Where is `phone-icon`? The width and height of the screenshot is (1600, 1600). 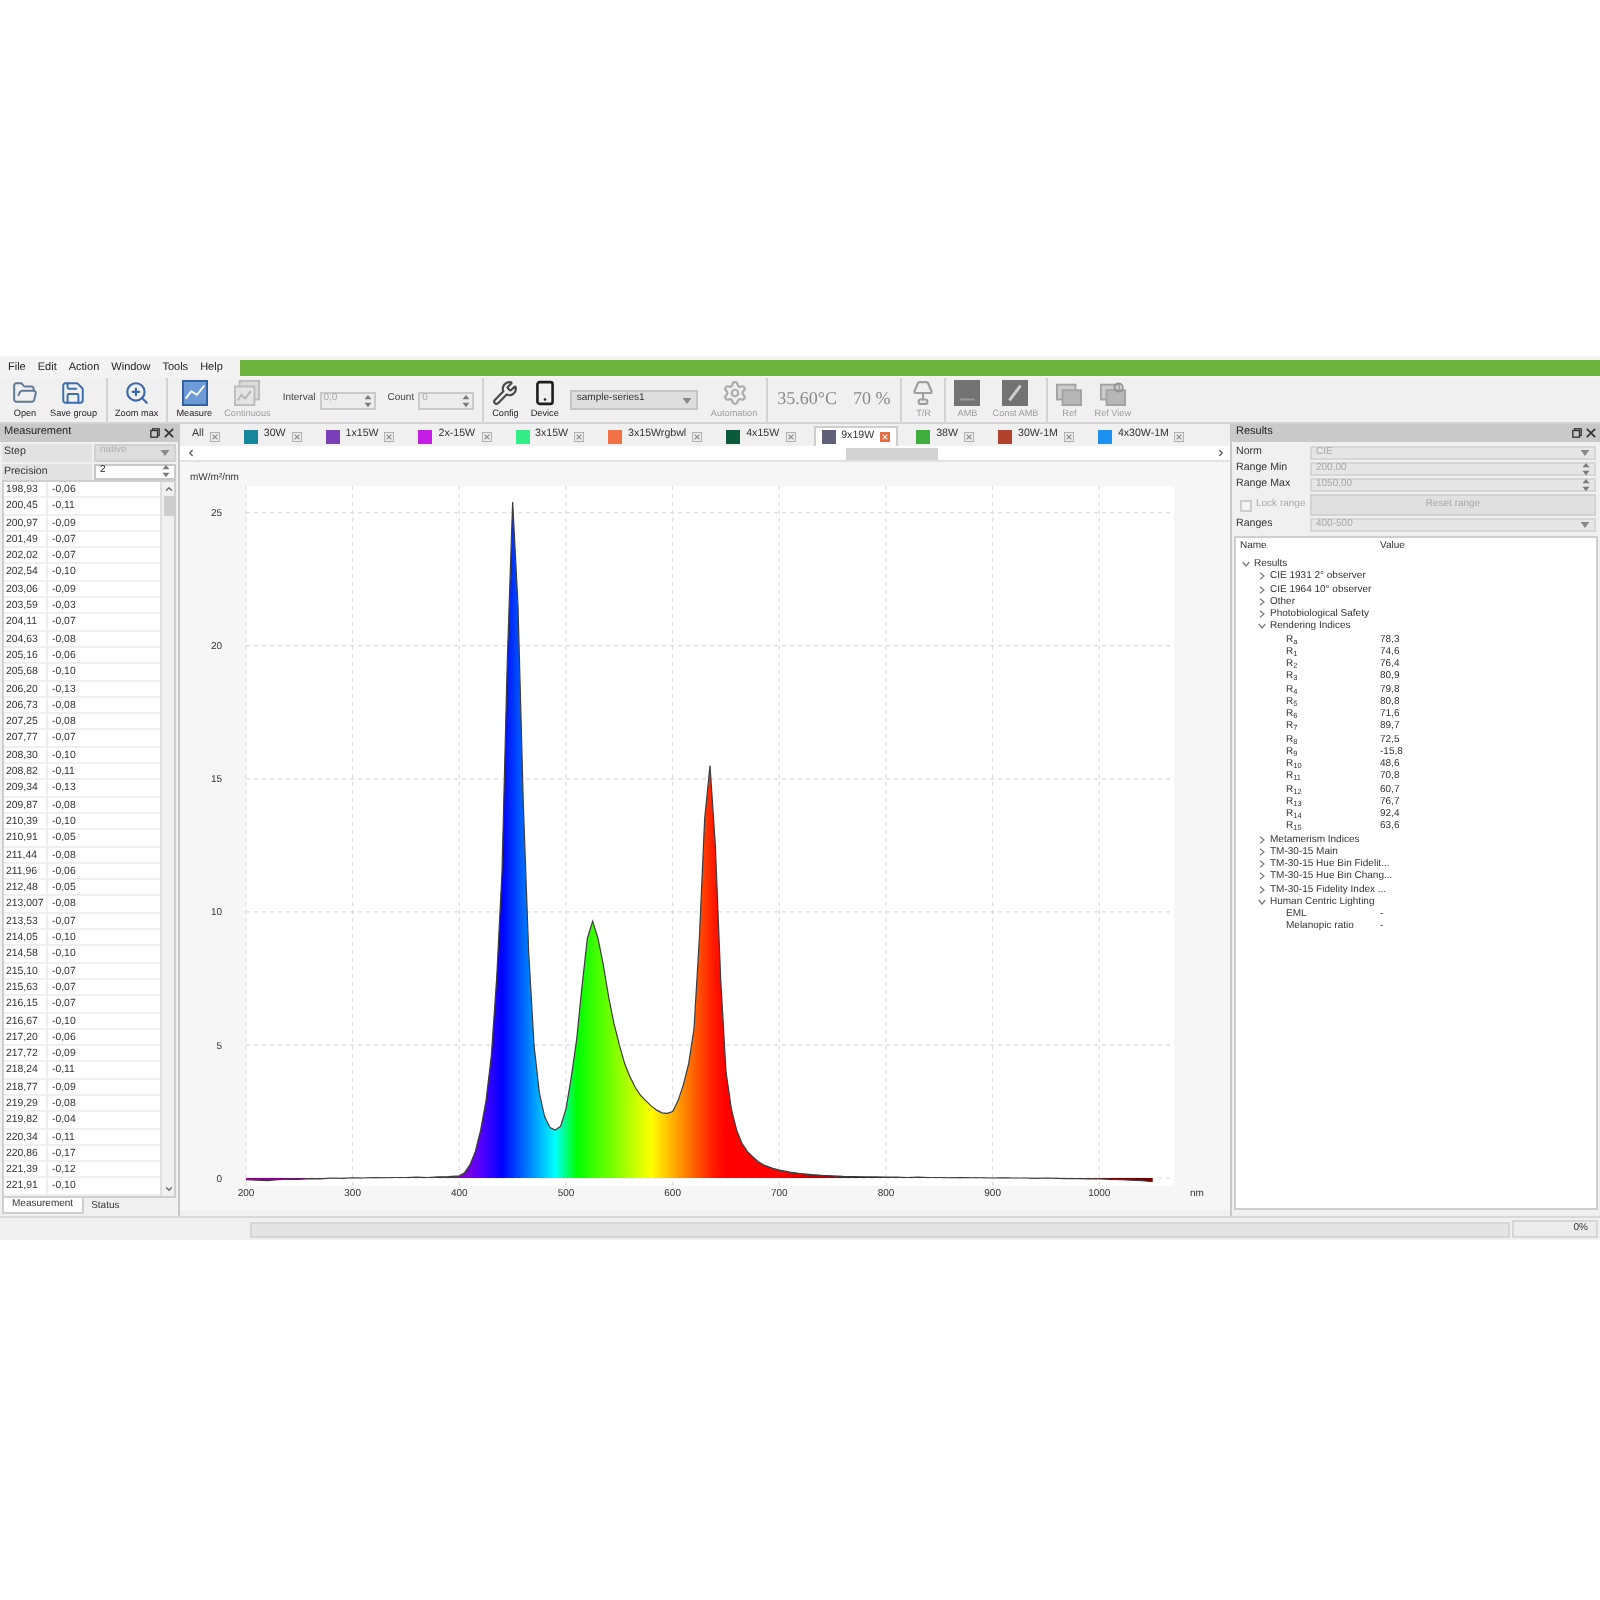
phone-icon is located at coordinates (544, 393).